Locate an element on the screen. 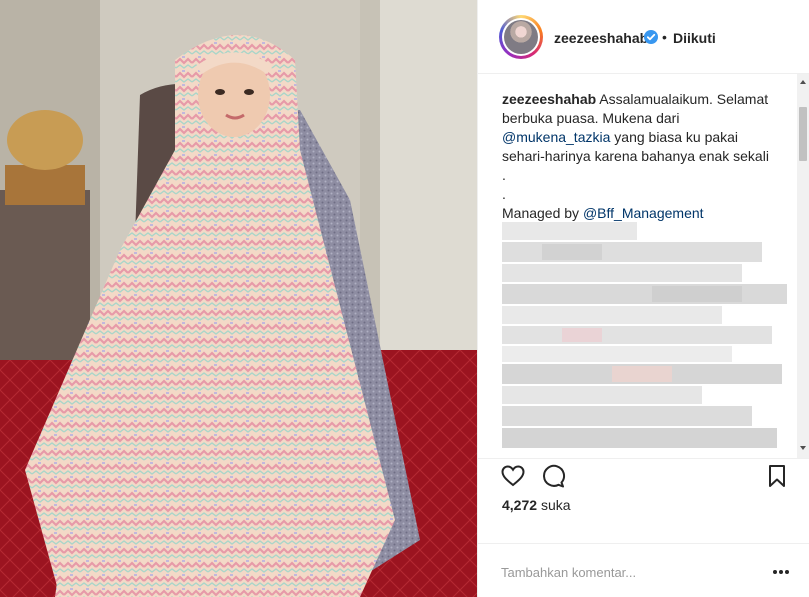  mention-link-management: @Bff_Management is located at coordinates (643, 213).